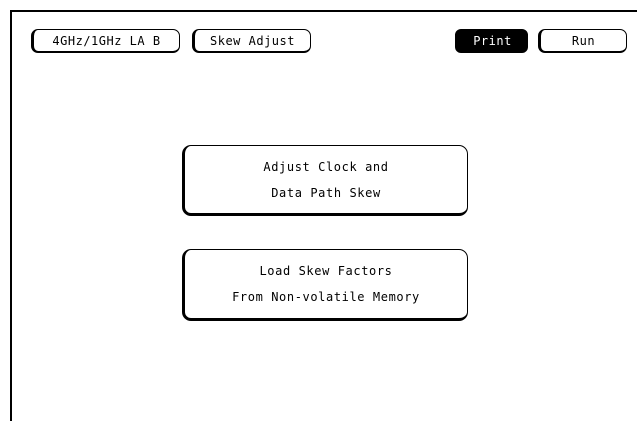  What do you see at coordinates (323, 11) in the screenshot?
I see `screen-border-top` at bounding box center [323, 11].